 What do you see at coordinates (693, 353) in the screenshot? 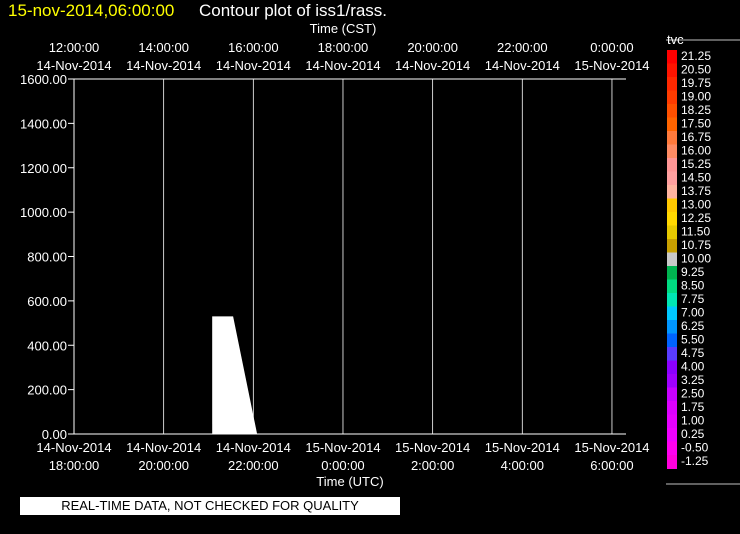
I see `colorbar-level-label: 4.75` at bounding box center [693, 353].